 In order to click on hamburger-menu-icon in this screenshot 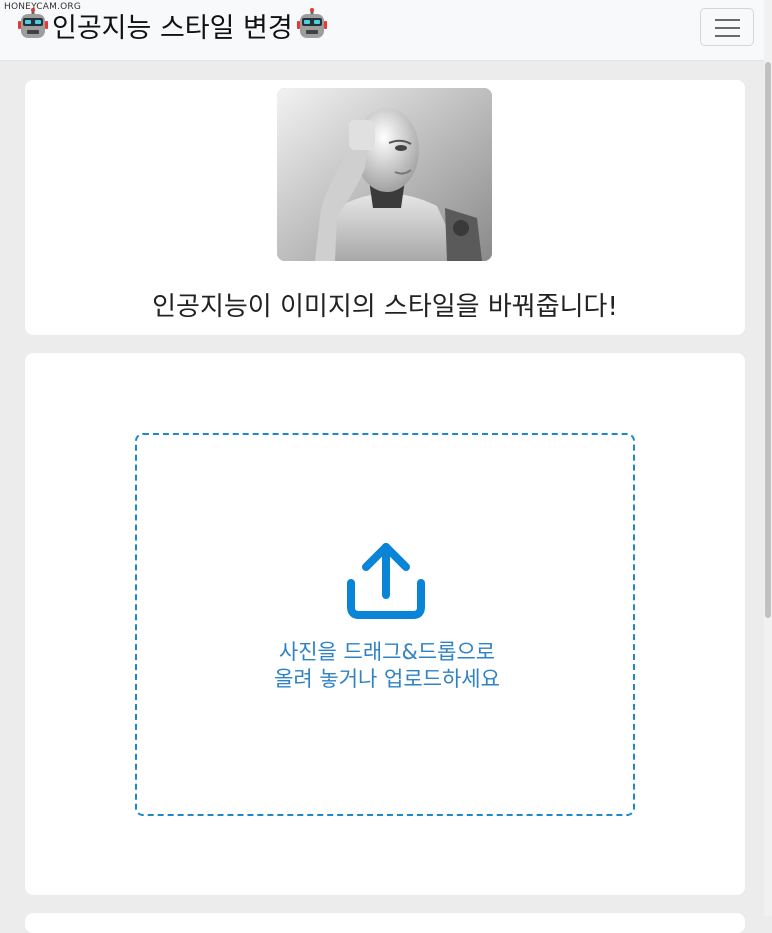, I will do `click(727, 20)`.